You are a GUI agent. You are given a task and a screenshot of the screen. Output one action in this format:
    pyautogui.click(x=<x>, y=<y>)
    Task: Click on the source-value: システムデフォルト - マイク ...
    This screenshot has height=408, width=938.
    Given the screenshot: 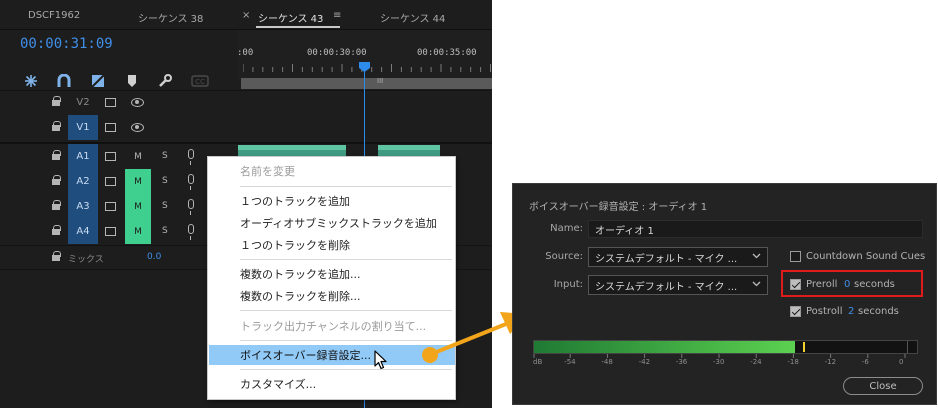 What is the action you would take?
    pyautogui.click(x=666, y=259)
    